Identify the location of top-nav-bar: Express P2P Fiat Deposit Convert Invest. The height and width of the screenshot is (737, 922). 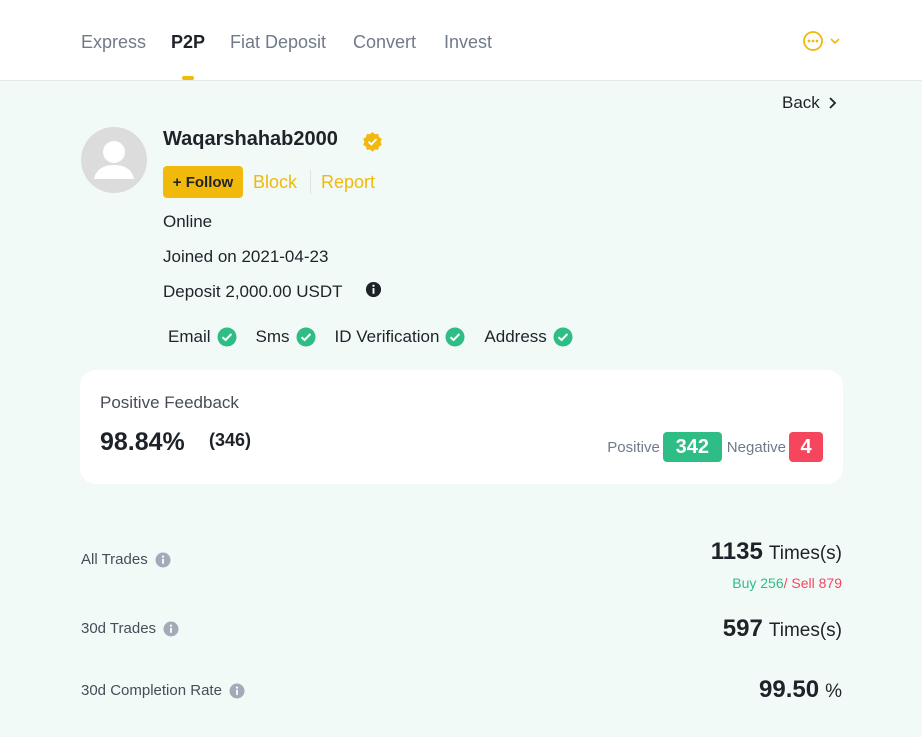
(461, 40).